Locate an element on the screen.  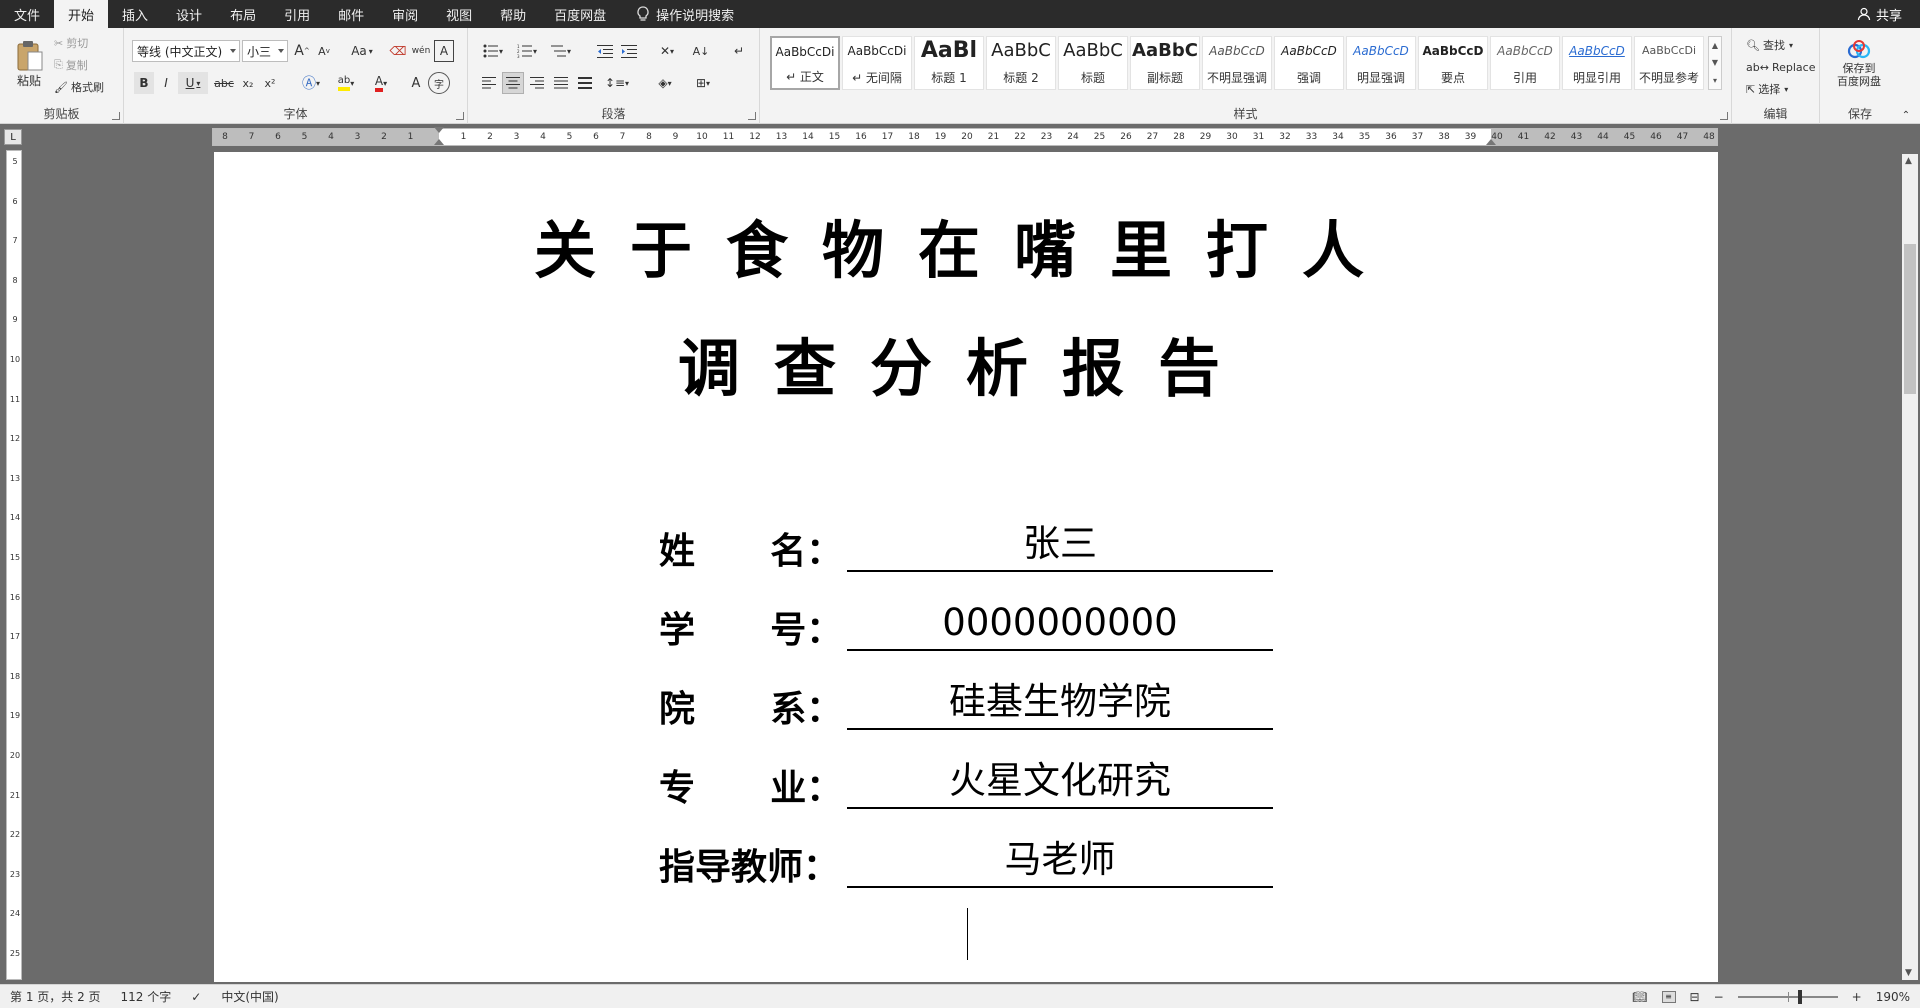
vertical-scrollbar: ▲ ▼ is located at coordinates (1910, 567).